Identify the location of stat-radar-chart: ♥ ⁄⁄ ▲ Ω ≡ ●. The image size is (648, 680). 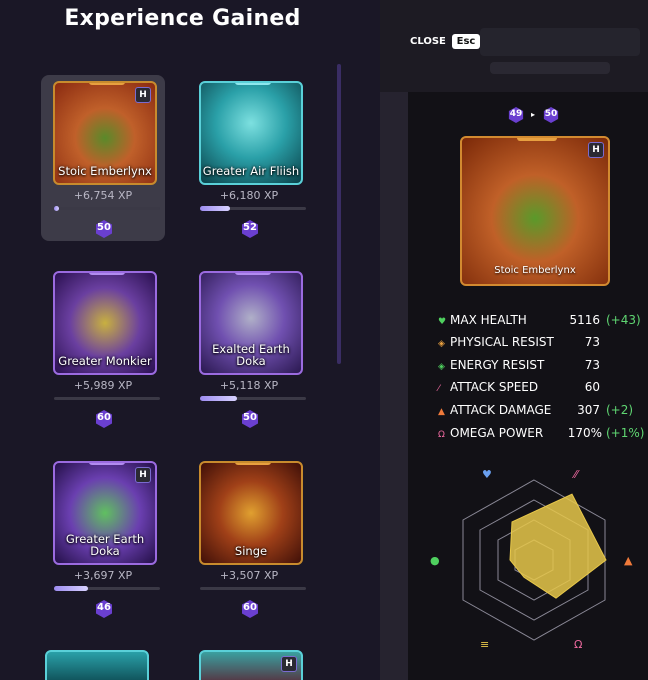
(531, 559).